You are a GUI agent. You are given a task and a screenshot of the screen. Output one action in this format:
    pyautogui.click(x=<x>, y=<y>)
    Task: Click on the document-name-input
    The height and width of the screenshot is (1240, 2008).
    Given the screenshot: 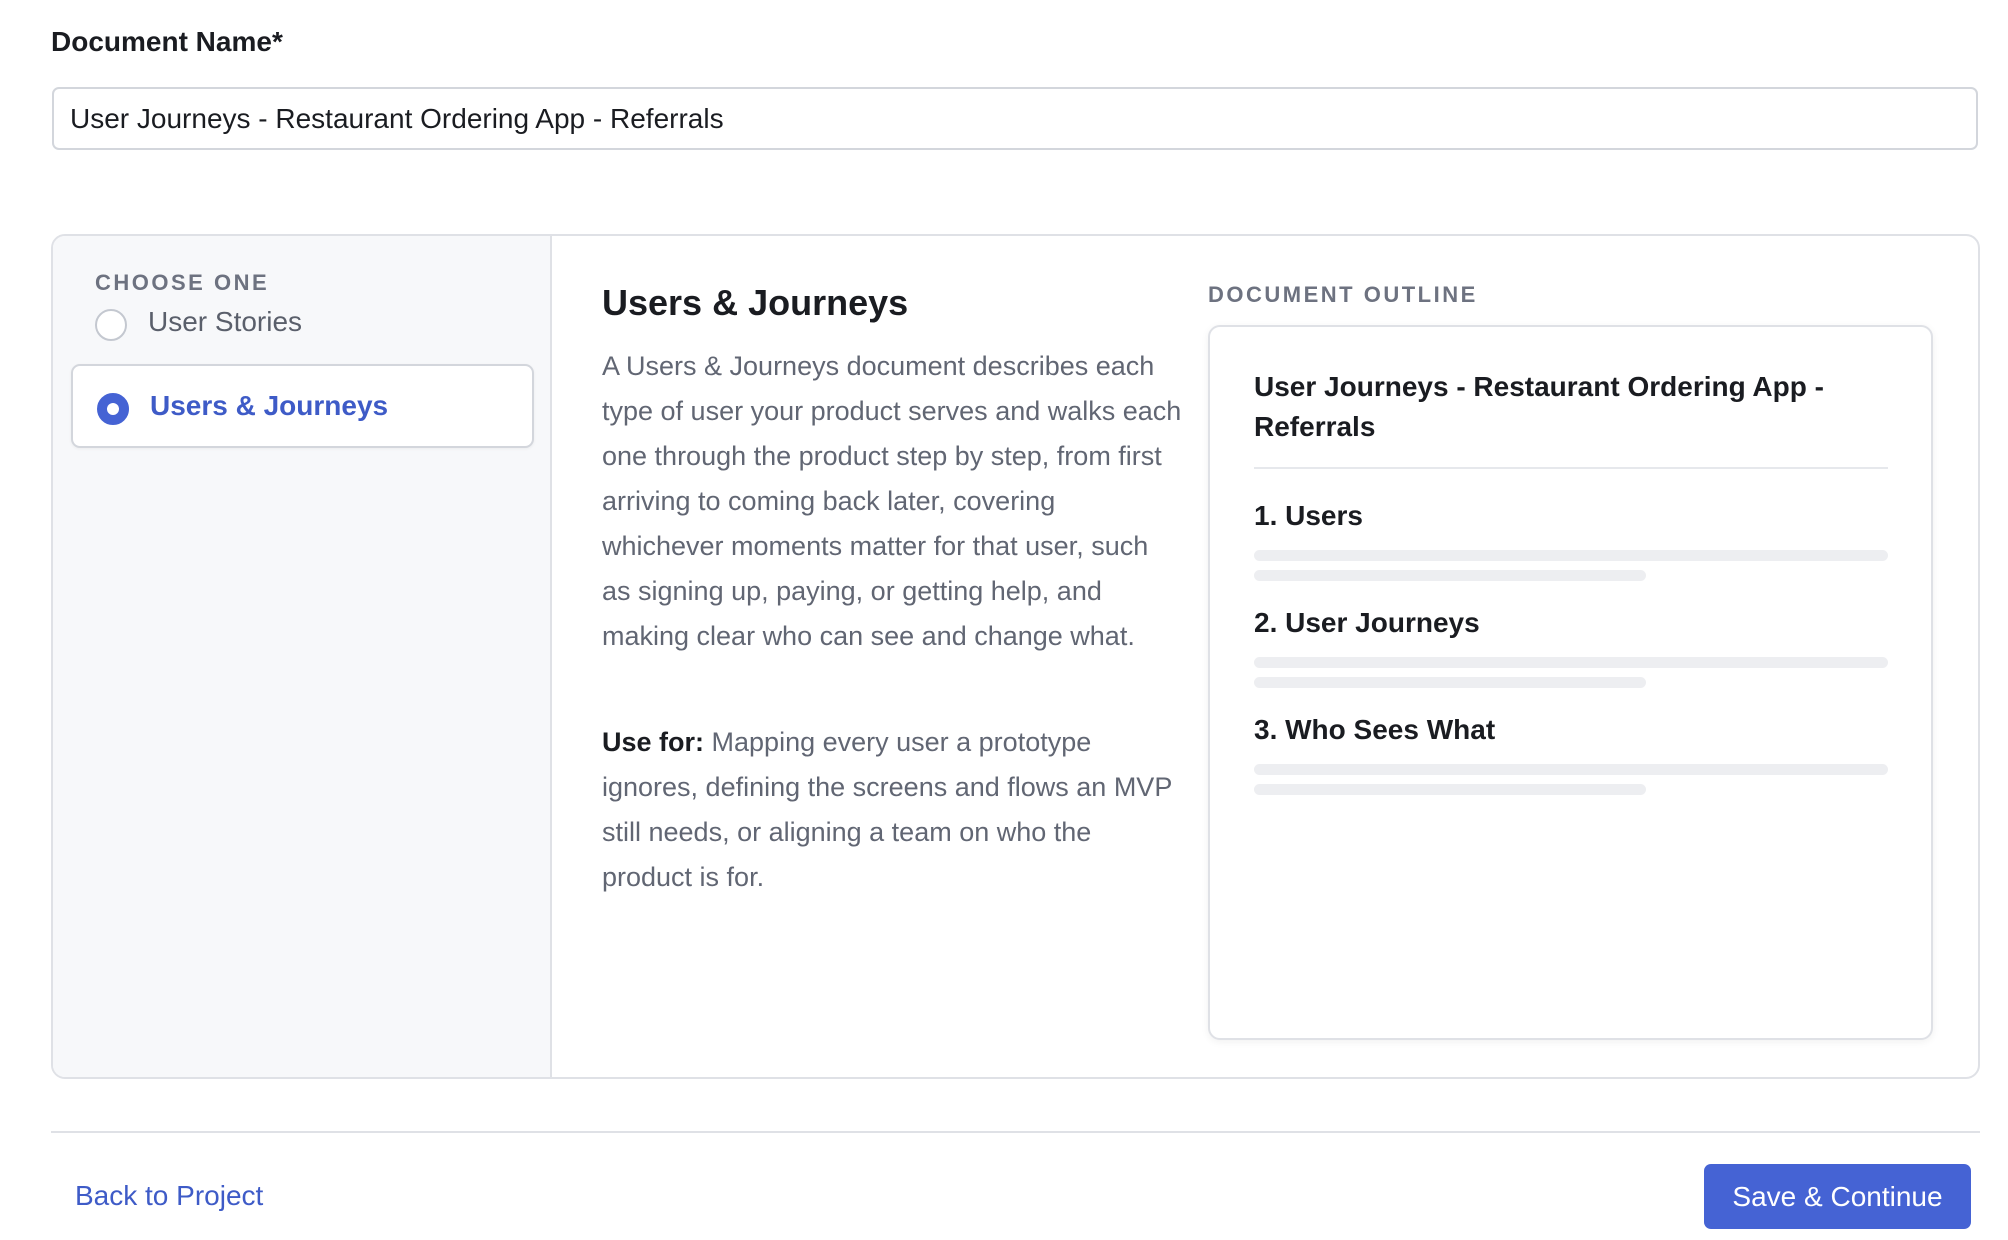 What is the action you would take?
    pyautogui.click(x=1015, y=118)
    